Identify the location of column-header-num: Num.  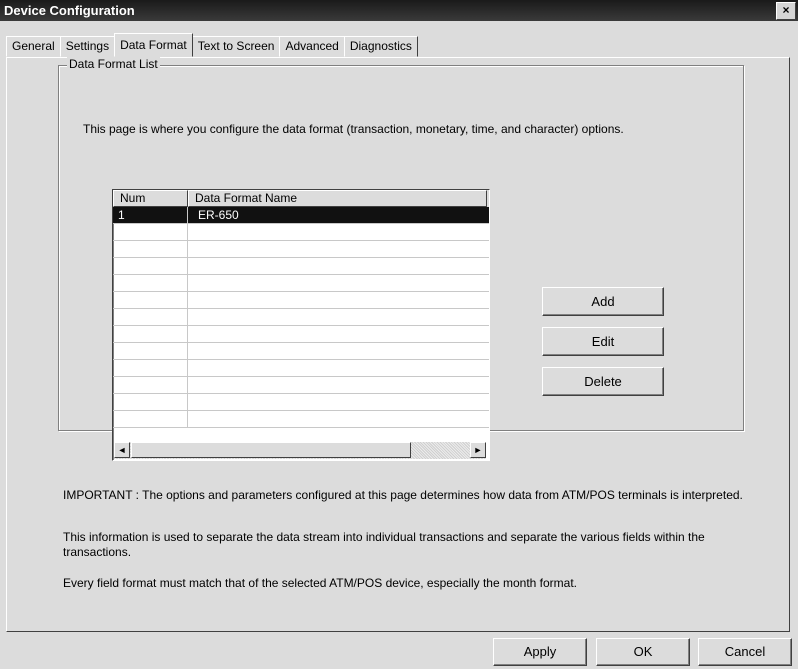
(150, 198).